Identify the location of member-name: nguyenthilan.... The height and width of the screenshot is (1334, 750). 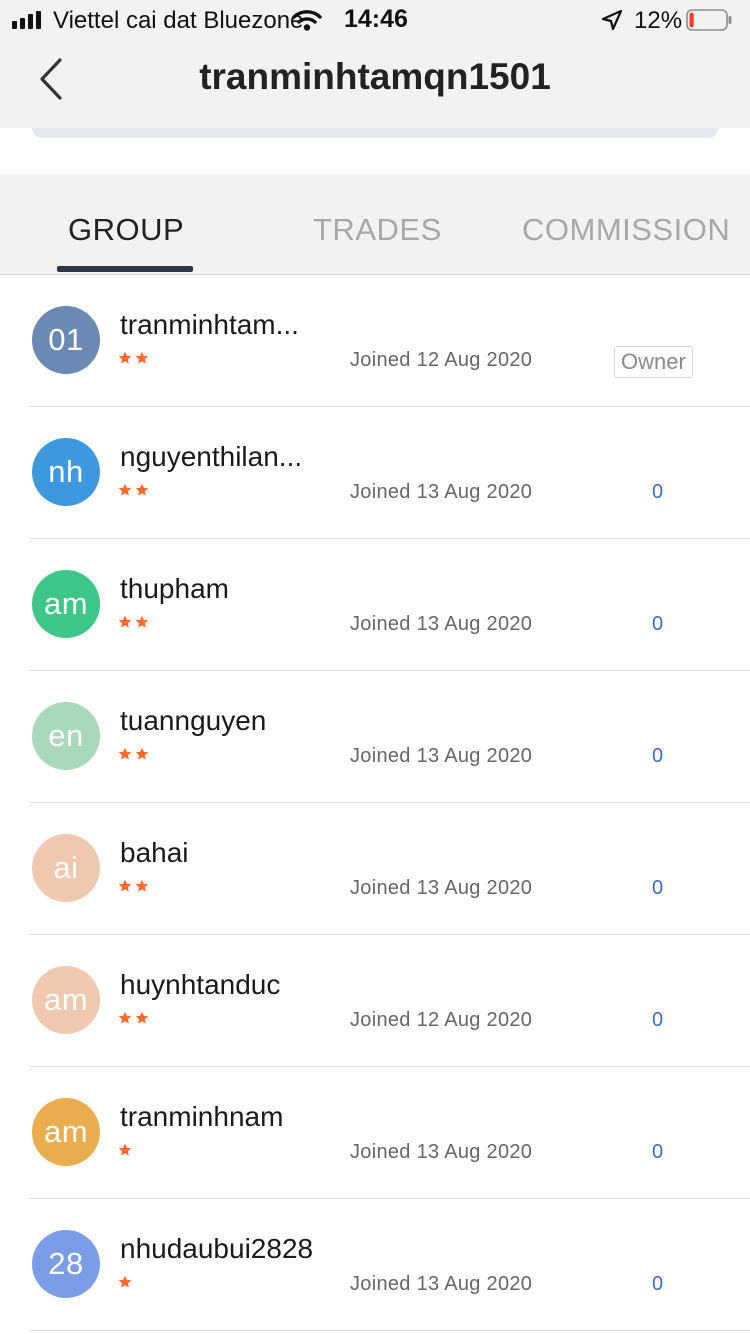
(211, 456).